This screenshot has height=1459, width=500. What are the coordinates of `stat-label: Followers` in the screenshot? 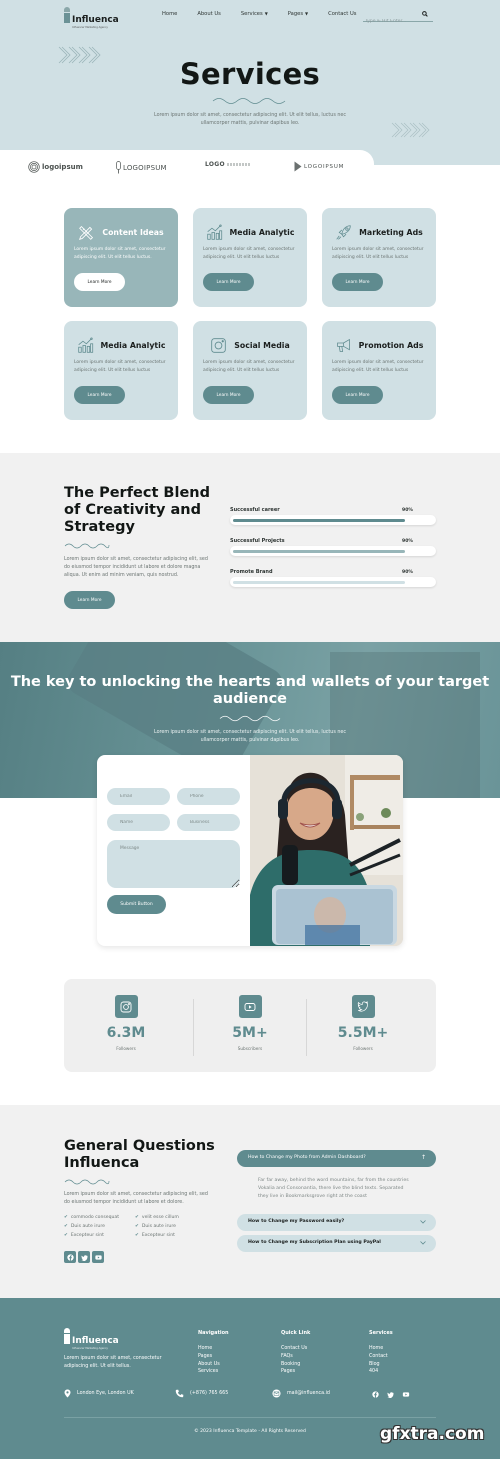 It's located at (126, 1048).